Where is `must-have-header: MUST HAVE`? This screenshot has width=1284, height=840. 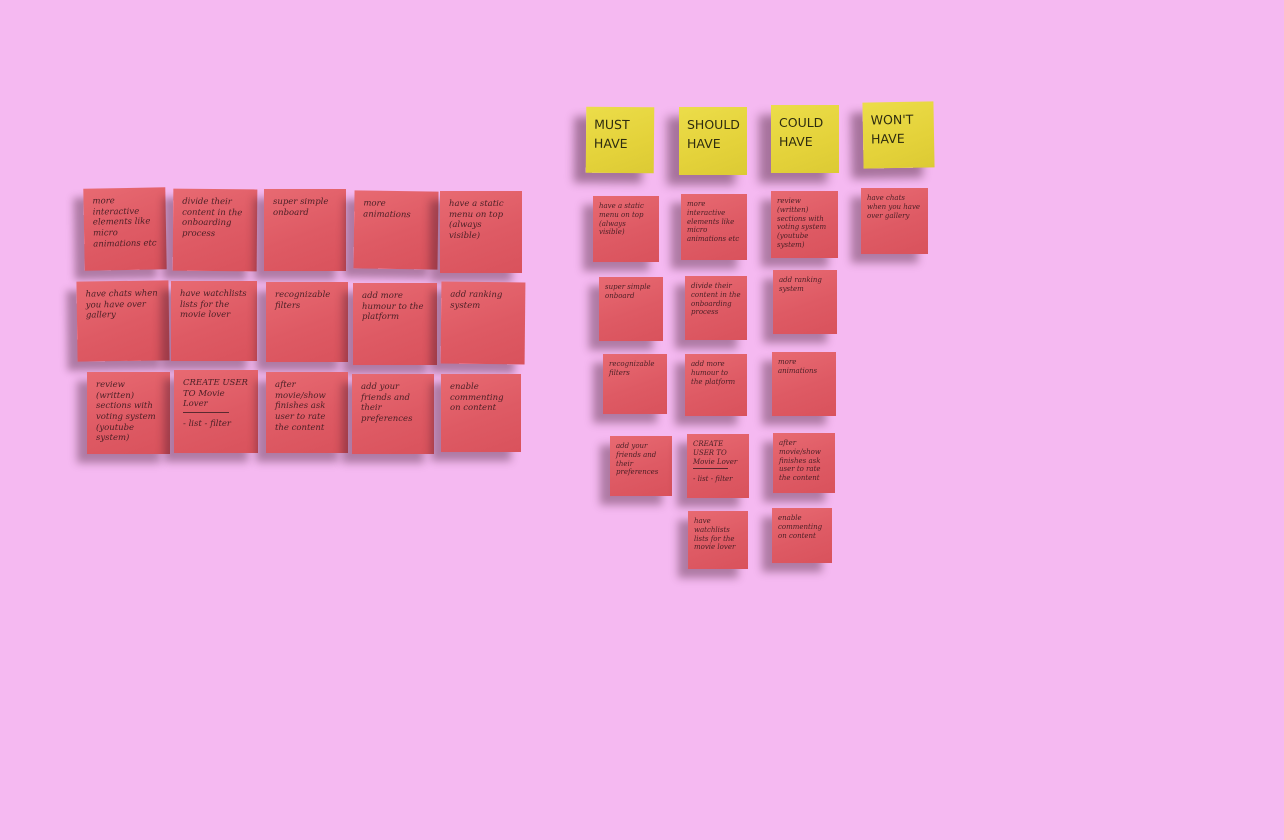 must-have-header: MUST HAVE is located at coordinates (620, 140).